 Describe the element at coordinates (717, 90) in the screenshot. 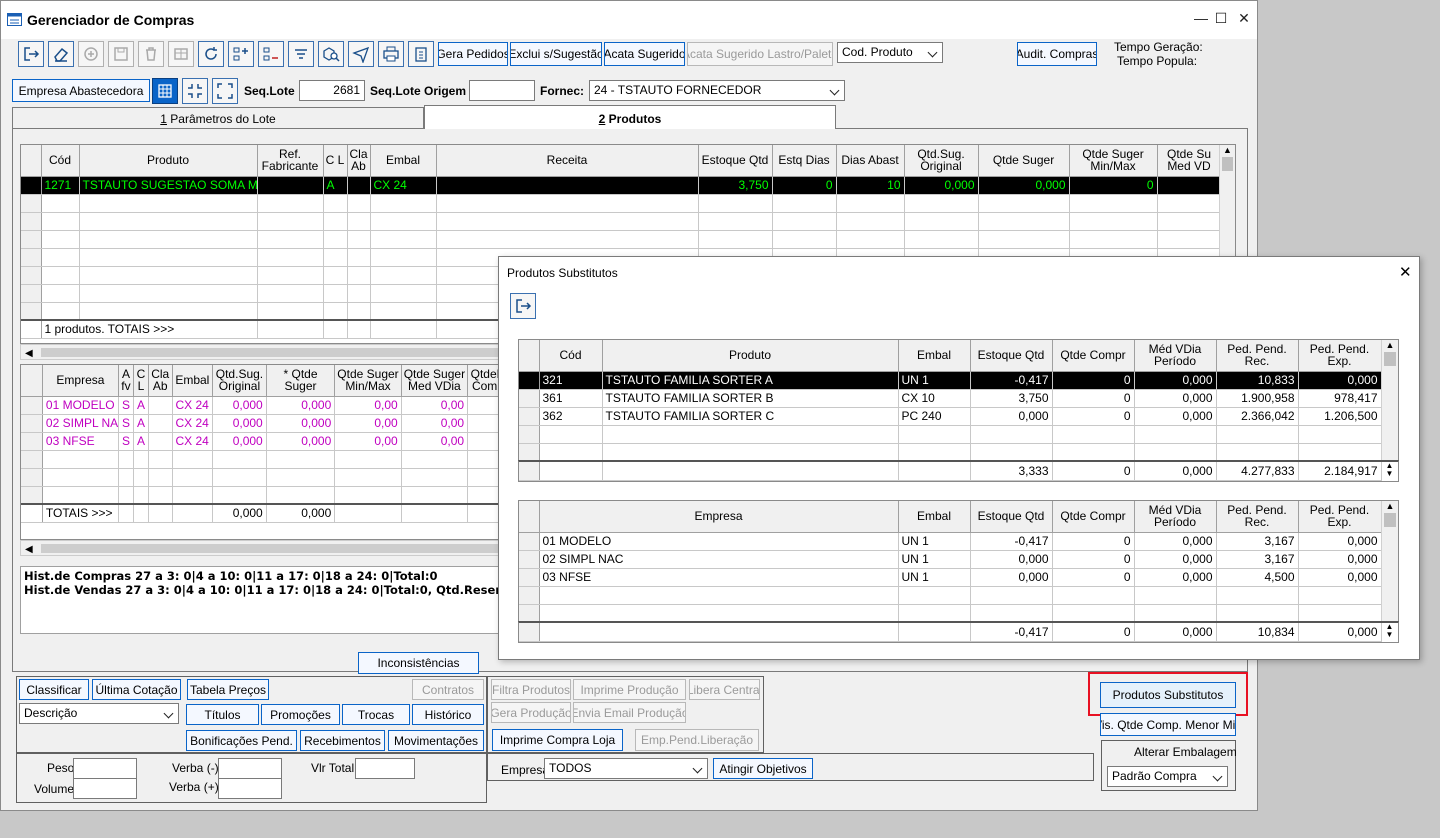

I see `fornec-select: 24 - TSTAUTO FORNECEDOR` at that location.